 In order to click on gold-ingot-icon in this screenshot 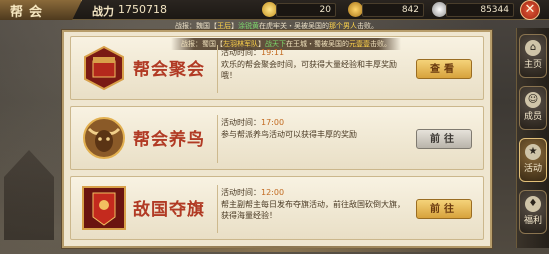, I will do `click(269, 9)`.